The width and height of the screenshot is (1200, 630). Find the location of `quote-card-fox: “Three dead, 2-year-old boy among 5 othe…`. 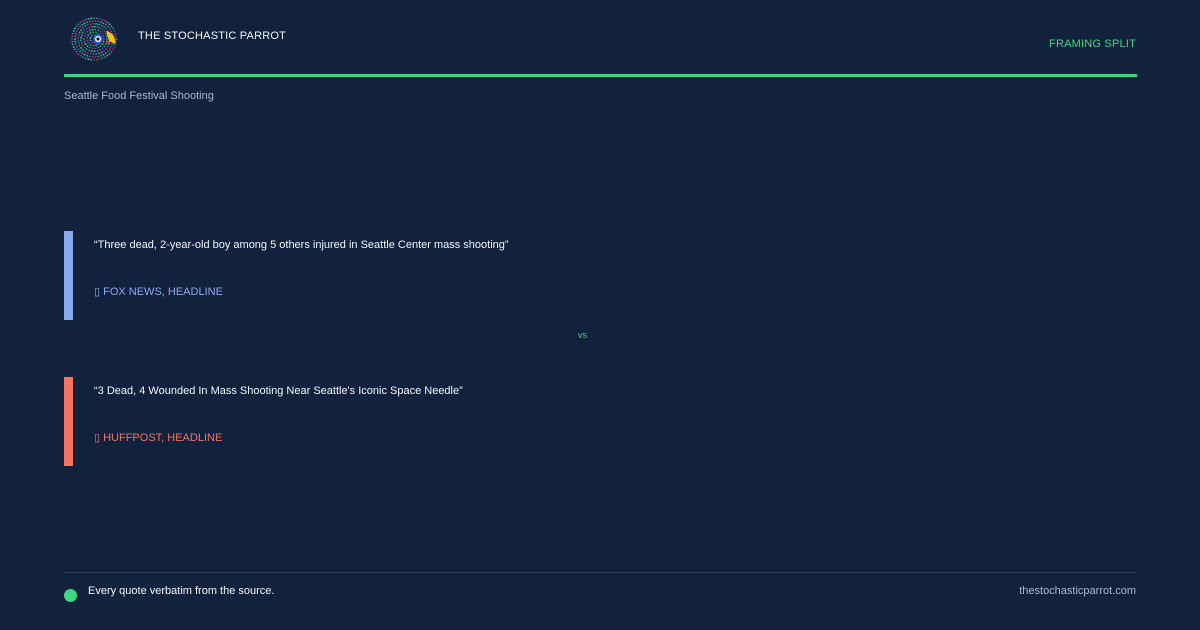

quote-card-fox: “Three dead, 2-year-old boy among 5 othe… is located at coordinates (600, 275).